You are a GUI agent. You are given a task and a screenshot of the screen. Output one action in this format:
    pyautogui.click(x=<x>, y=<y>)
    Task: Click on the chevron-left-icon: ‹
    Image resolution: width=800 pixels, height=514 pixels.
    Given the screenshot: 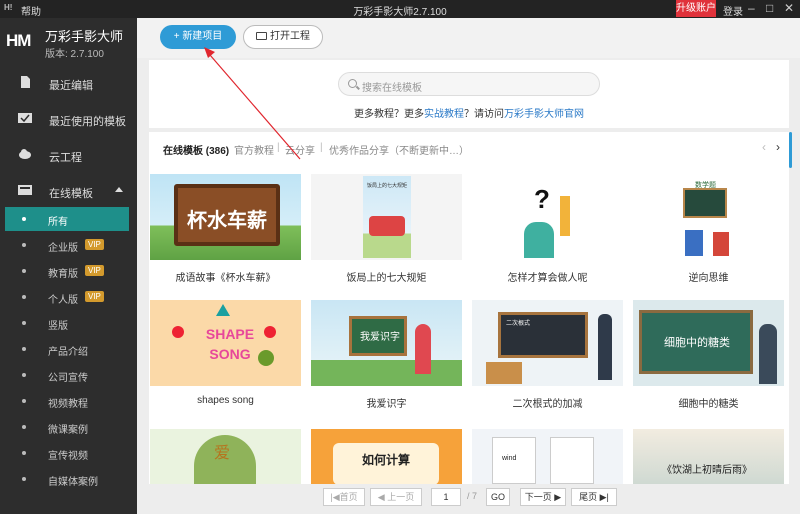 What is the action you would take?
    pyautogui.click(x=764, y=147)
    